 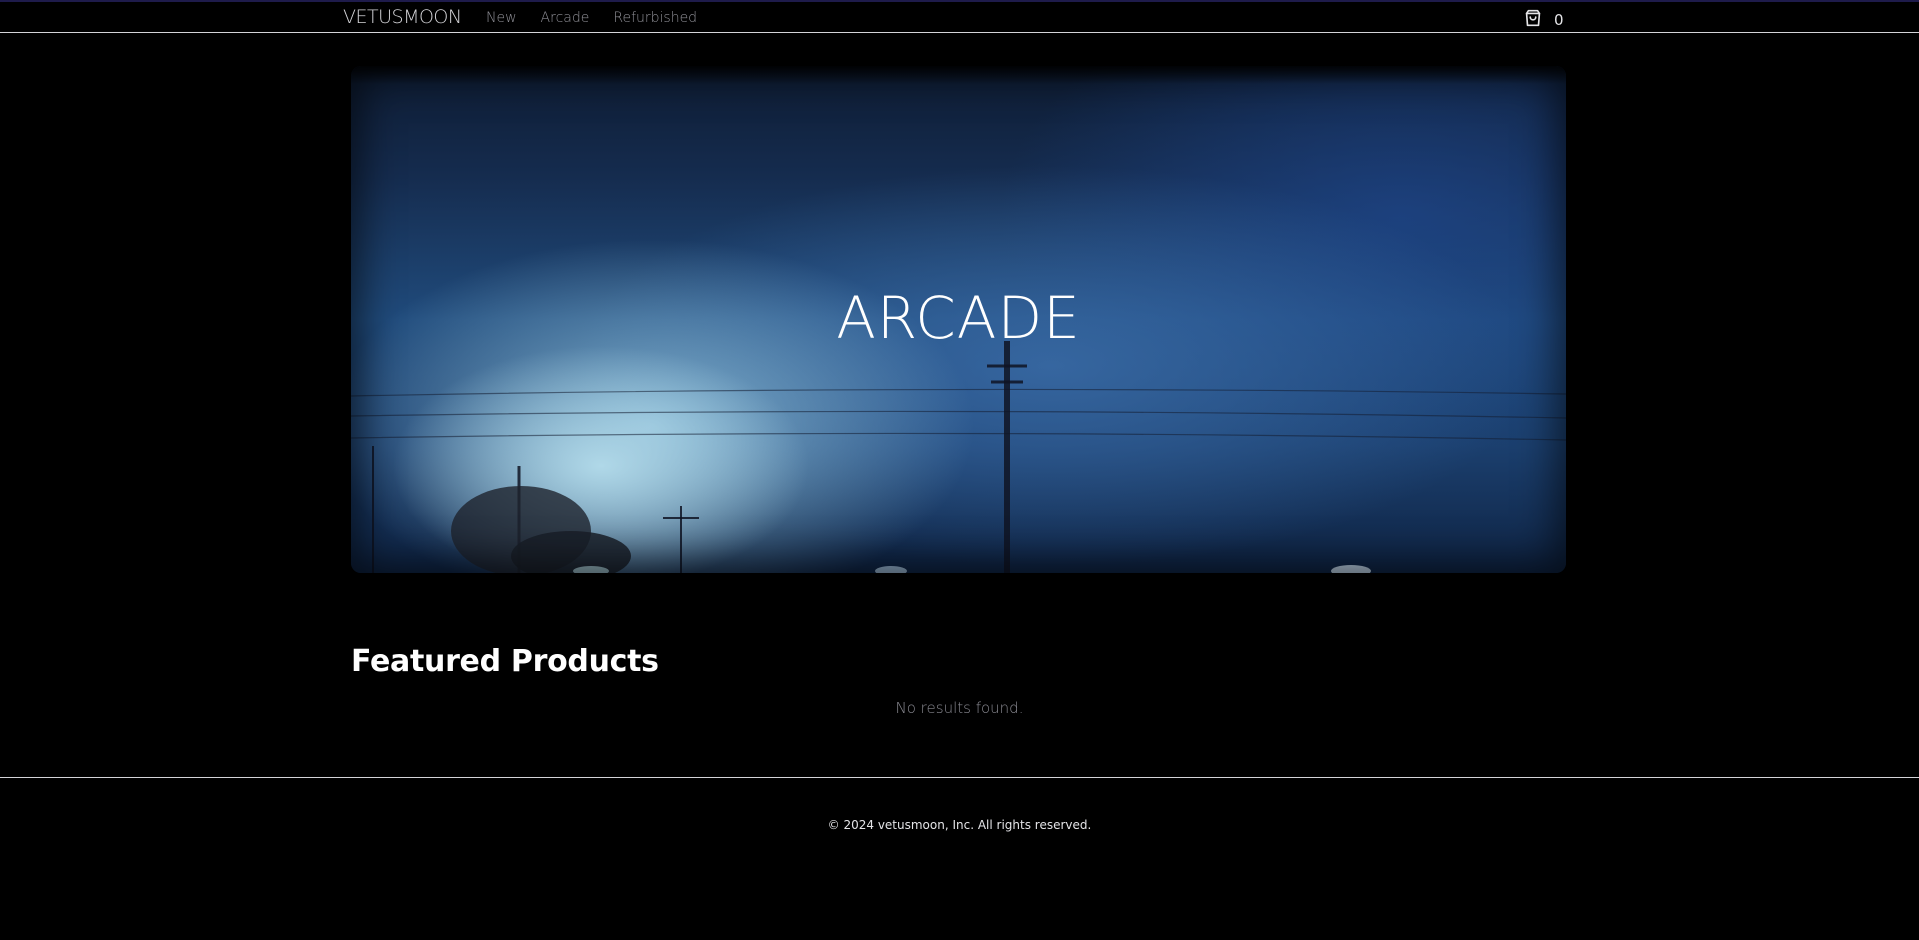 I want to click on nav-link-arcade: Arcade, so click(x=565, y=18).